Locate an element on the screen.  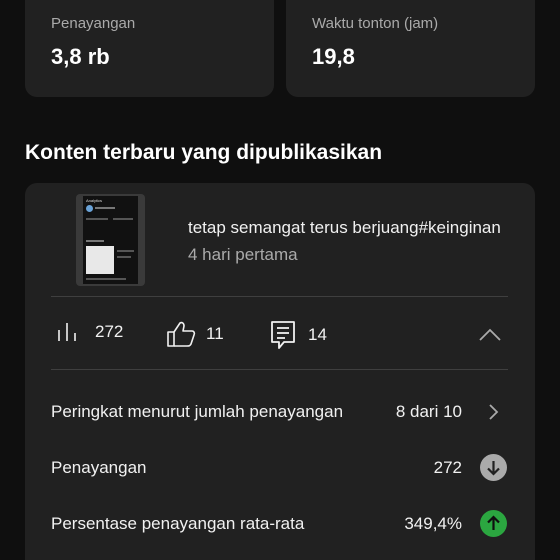
thumbnail-screenshot: Analytics is located at coordinates (110, 240).